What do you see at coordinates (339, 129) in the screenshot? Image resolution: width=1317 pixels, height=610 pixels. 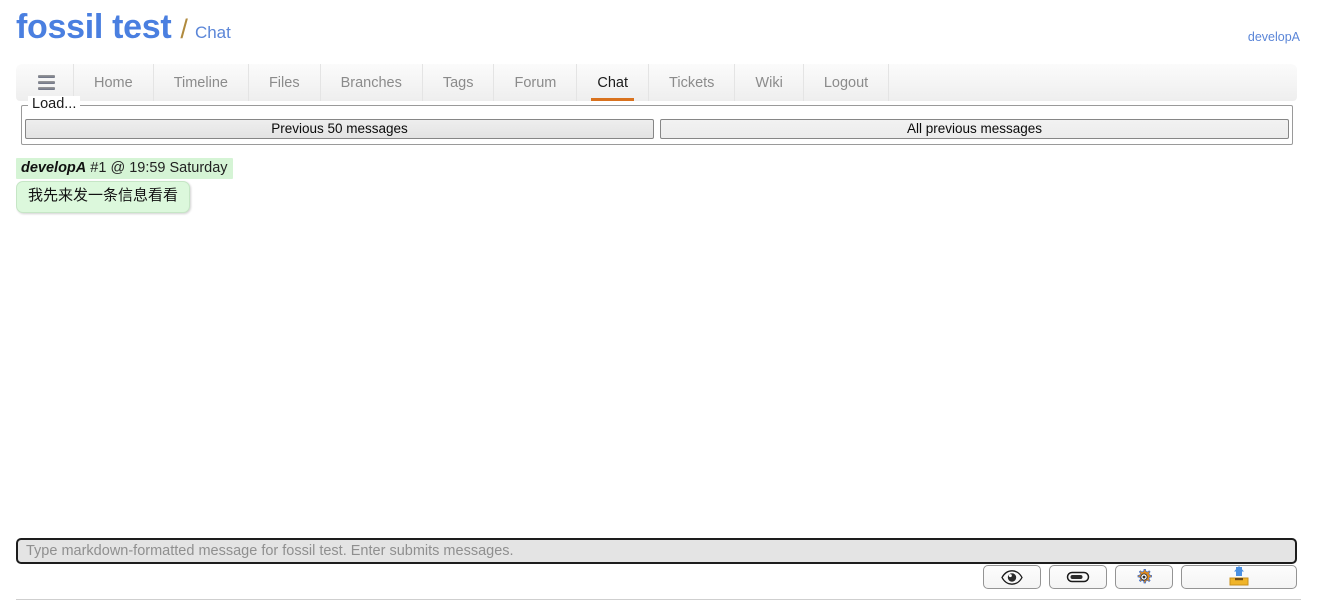 I see `load-previous-50-button: Previous 50 messages` at bounding box center [339, 129].